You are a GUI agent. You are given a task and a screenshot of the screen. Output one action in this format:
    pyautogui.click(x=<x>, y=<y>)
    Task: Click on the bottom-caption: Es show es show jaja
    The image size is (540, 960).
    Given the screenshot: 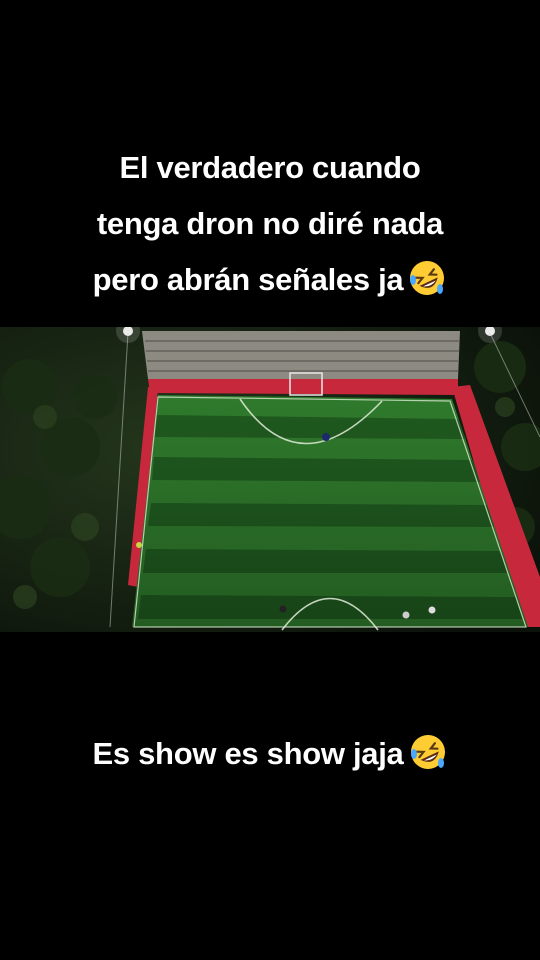 What is the action you would take?
    pyautogui.click(x=270, y=754)
    